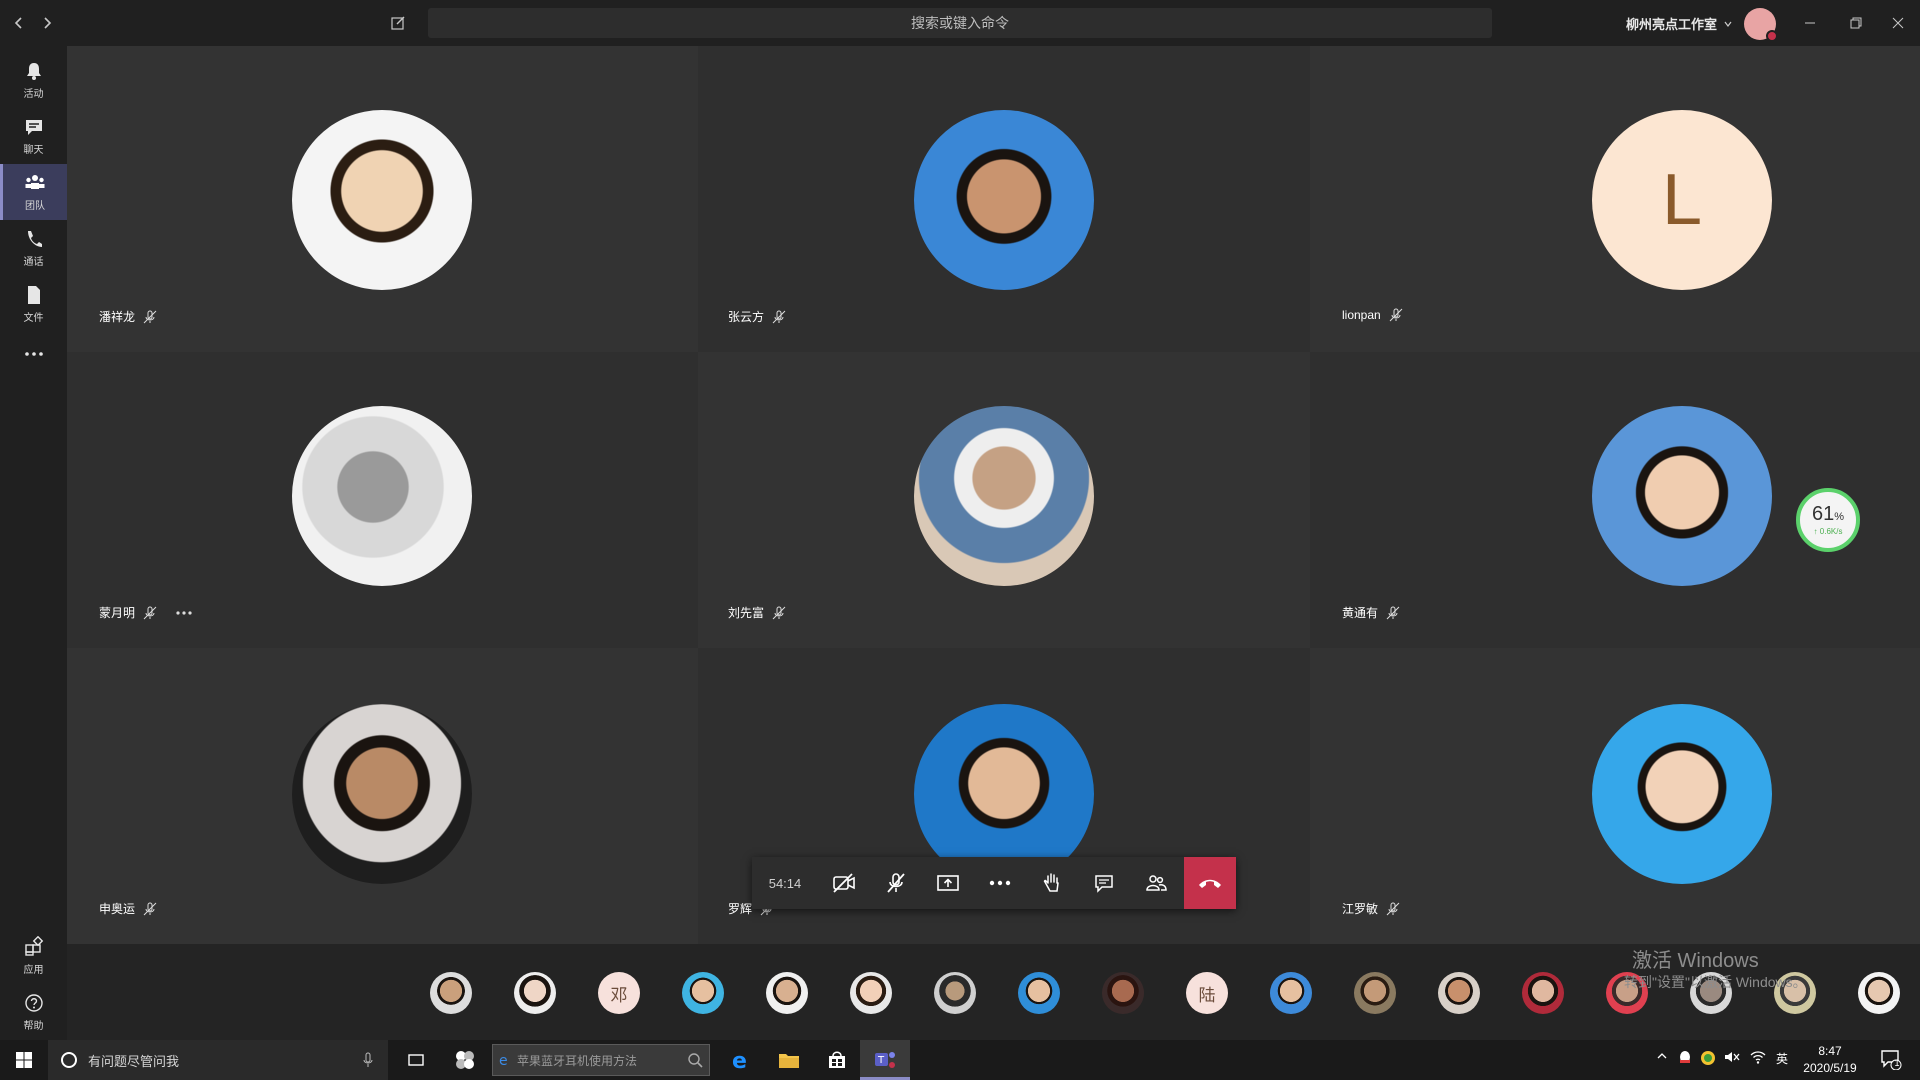 The image size is (1920, 1080). Describe the element at coordinates (896, 883) in the screenshot. I see `mic-off-icon` at that location.